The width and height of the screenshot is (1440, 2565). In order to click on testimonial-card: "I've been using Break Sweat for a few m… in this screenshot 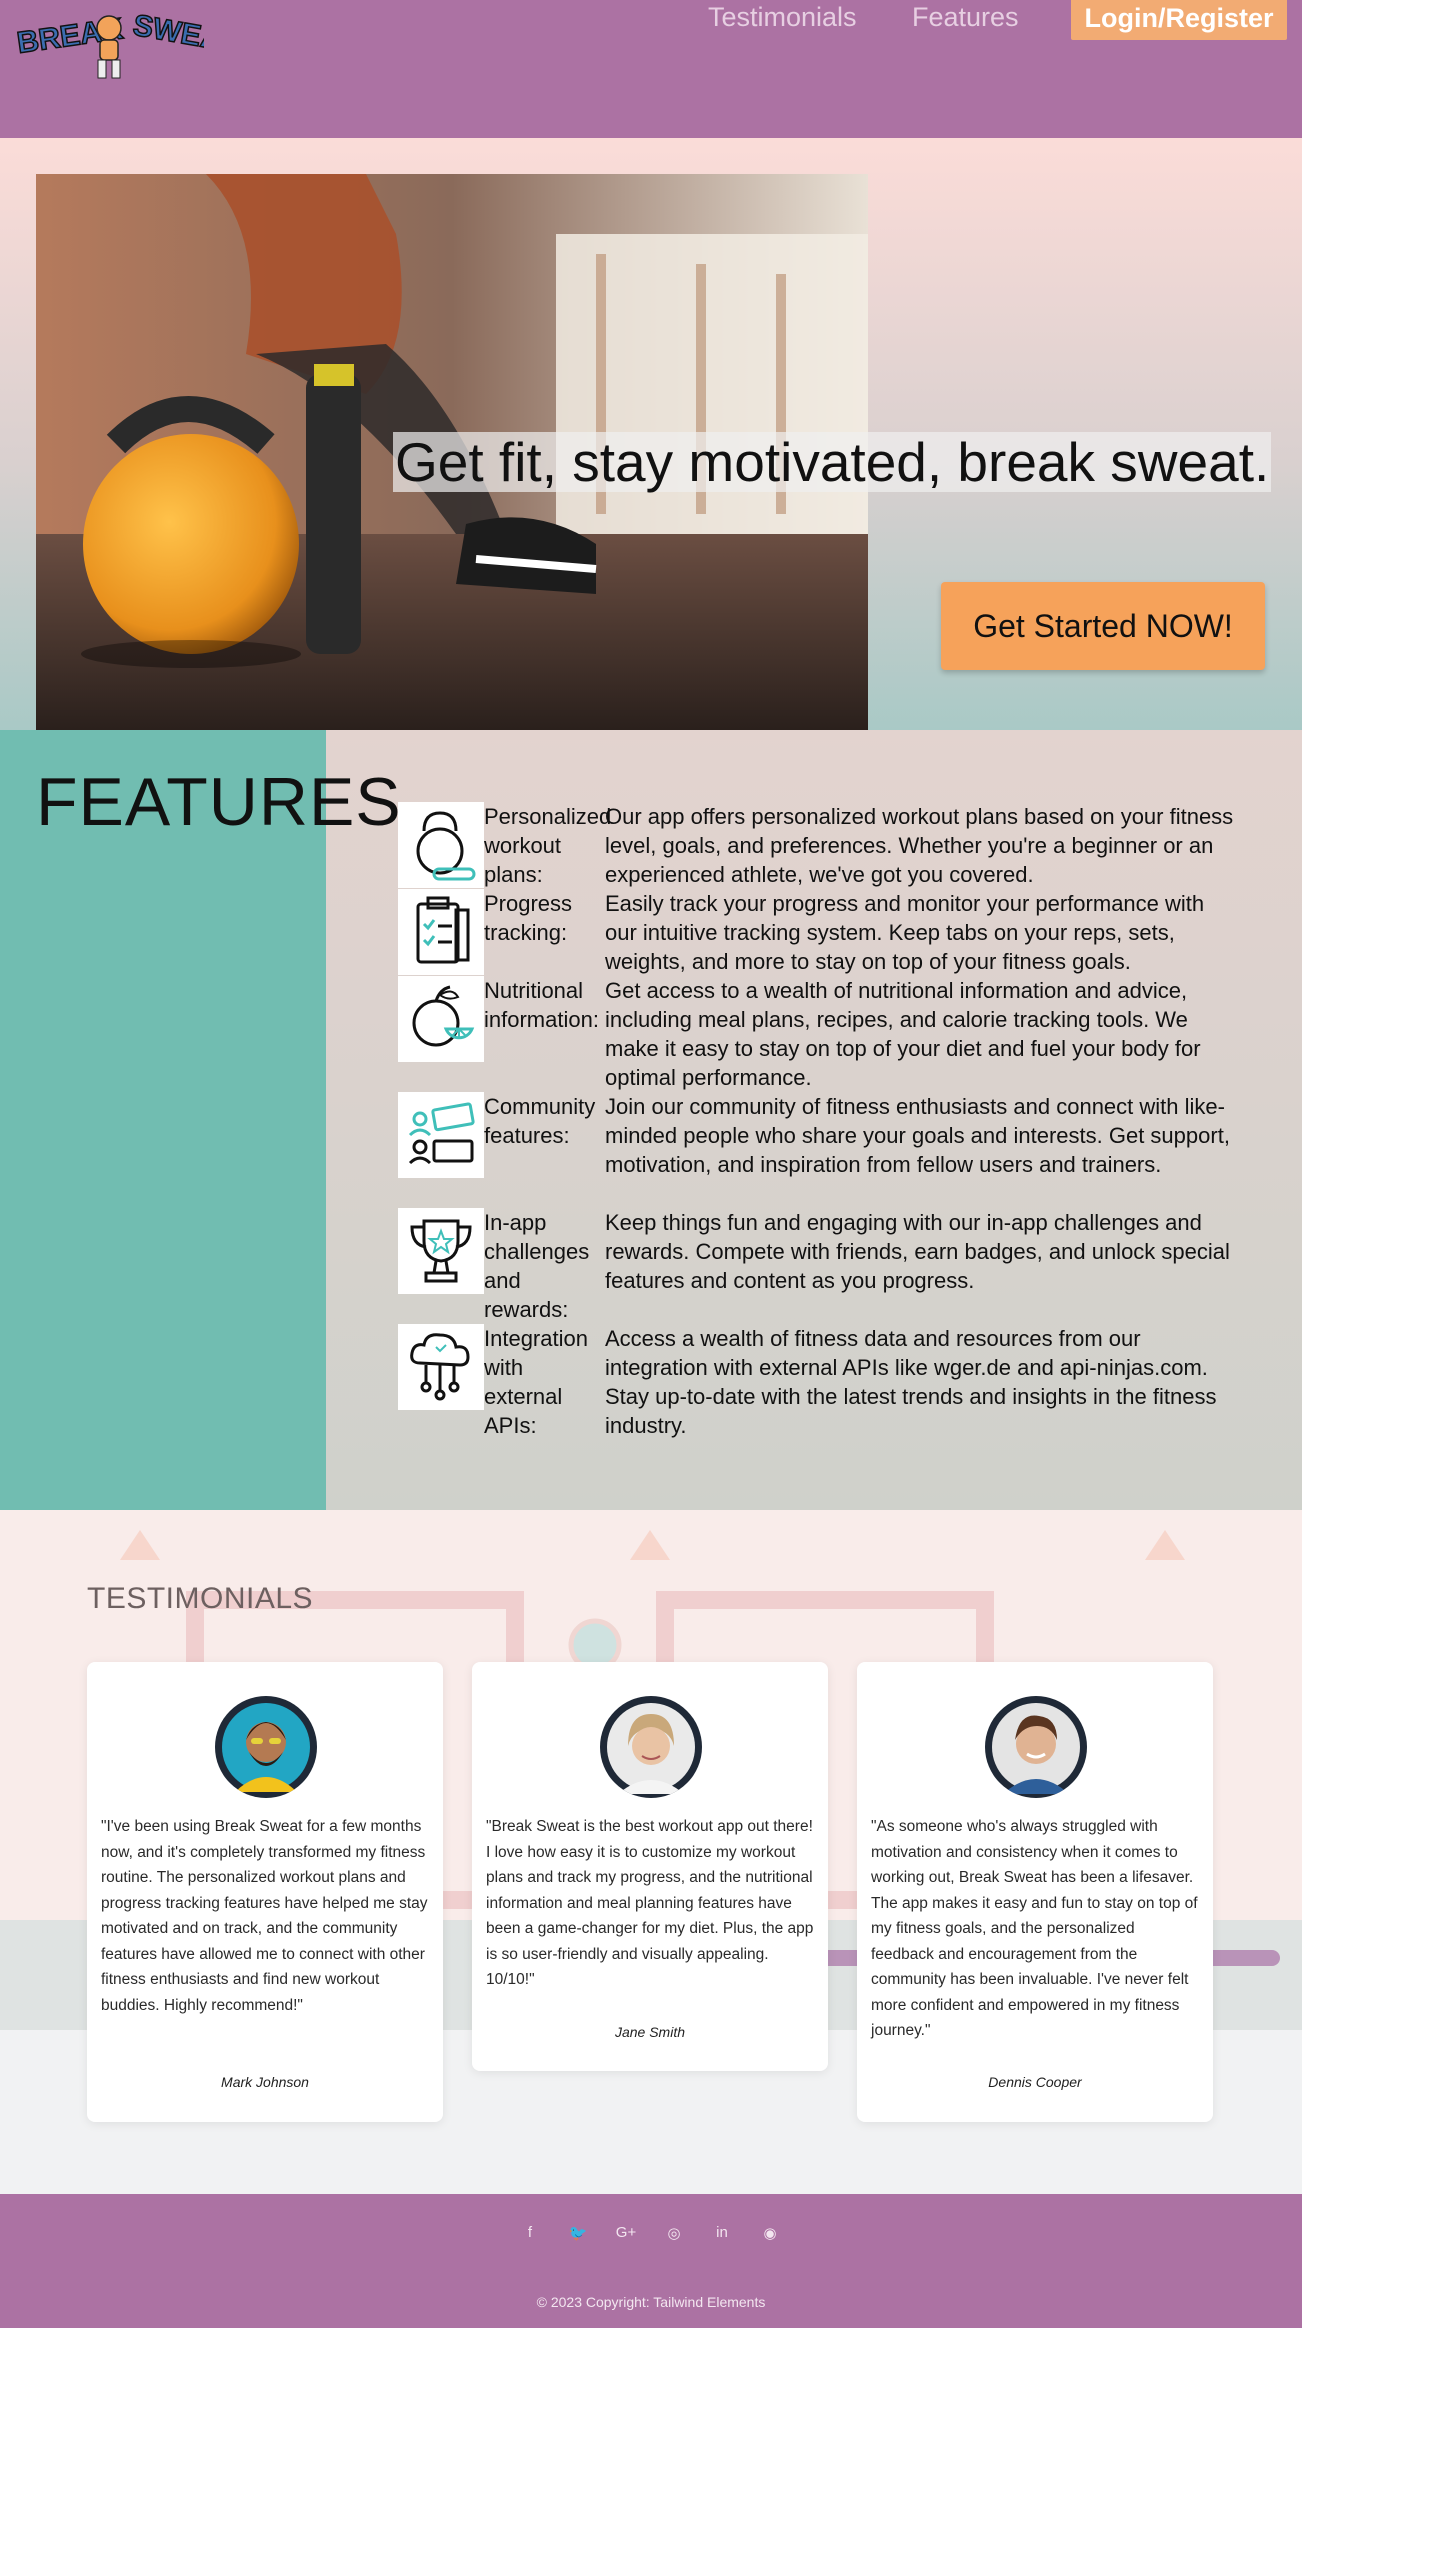, I will do `click(265, 1892)`.